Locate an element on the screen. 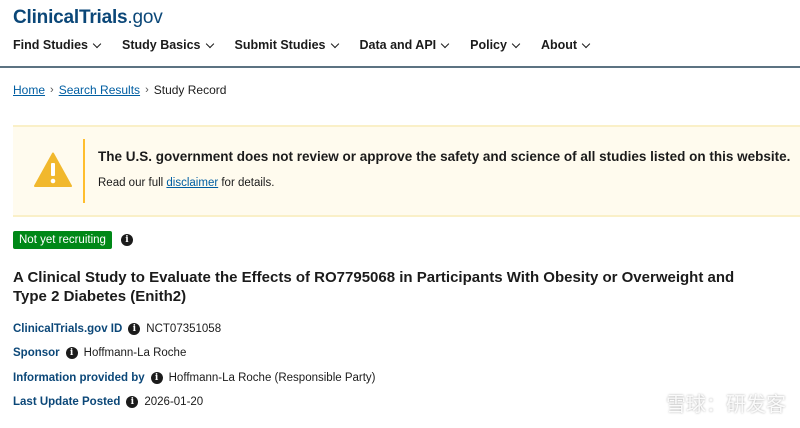 The image size is (800, 428). alert-body-text: for details. is located at coordinates (246, 183).